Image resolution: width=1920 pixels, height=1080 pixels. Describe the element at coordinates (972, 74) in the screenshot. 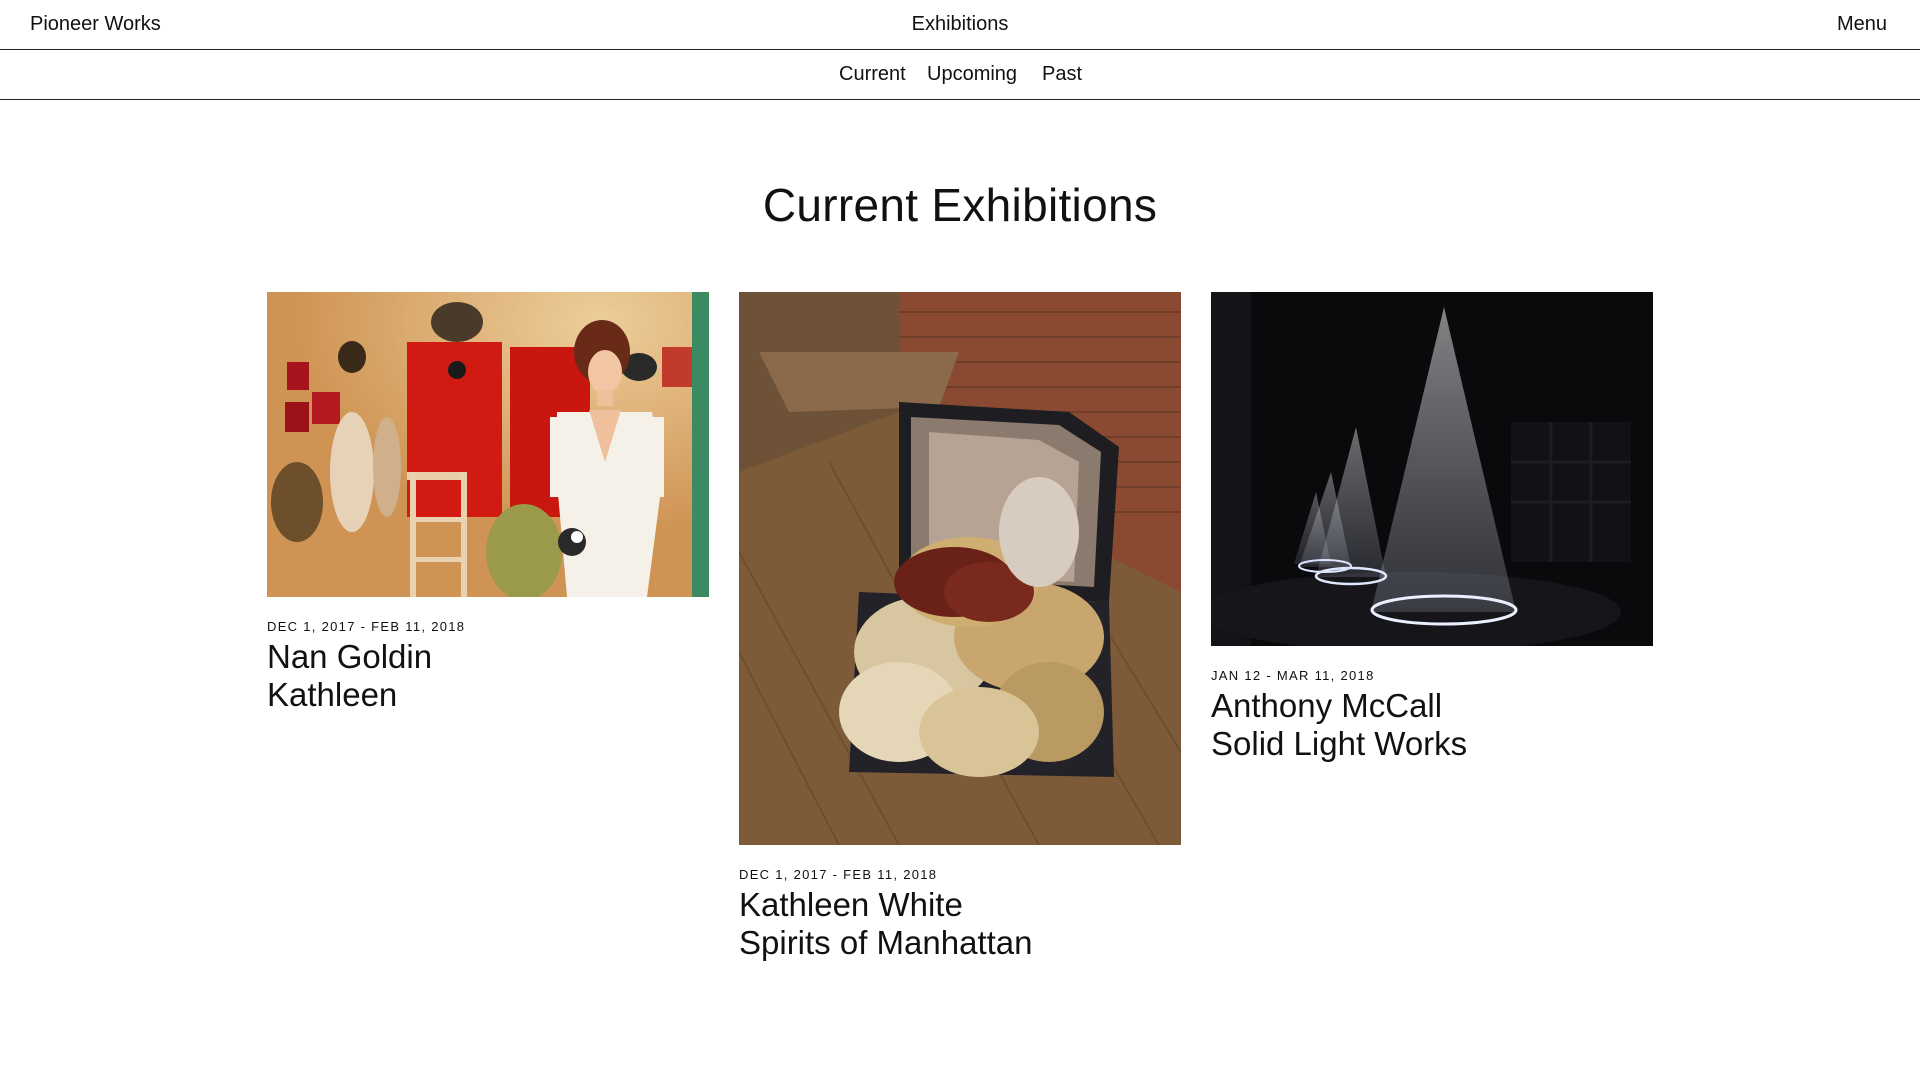

I see `subnav-item-upcoming: Upcoming` at that location.